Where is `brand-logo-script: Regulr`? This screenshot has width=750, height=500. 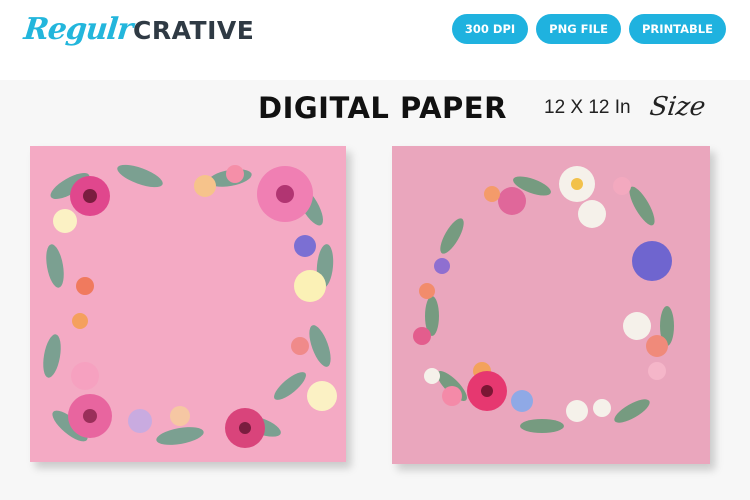
brand-logo-script: Regulr is located at coordinates (78, 29).